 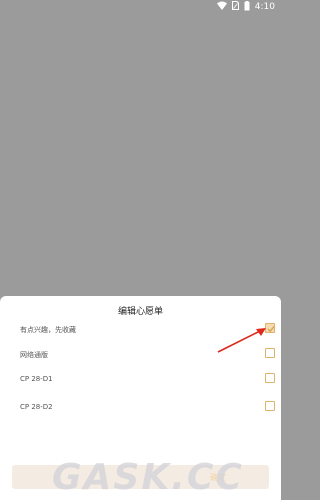 I want to click on option-label: 网络通版, so click(x=34, y=355).